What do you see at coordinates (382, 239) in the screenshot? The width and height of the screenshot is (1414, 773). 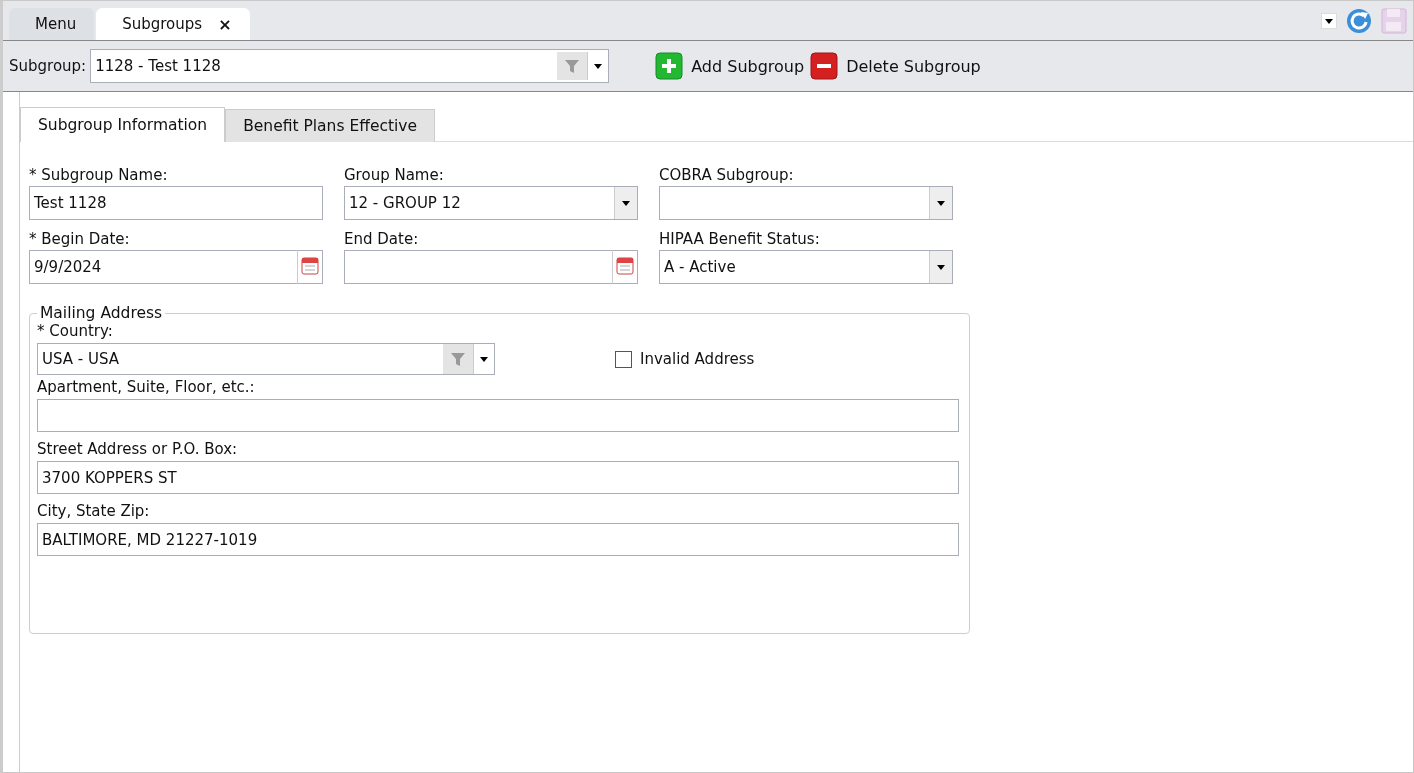 I see `field-label: End Date:` at bounding box center [382, 239].